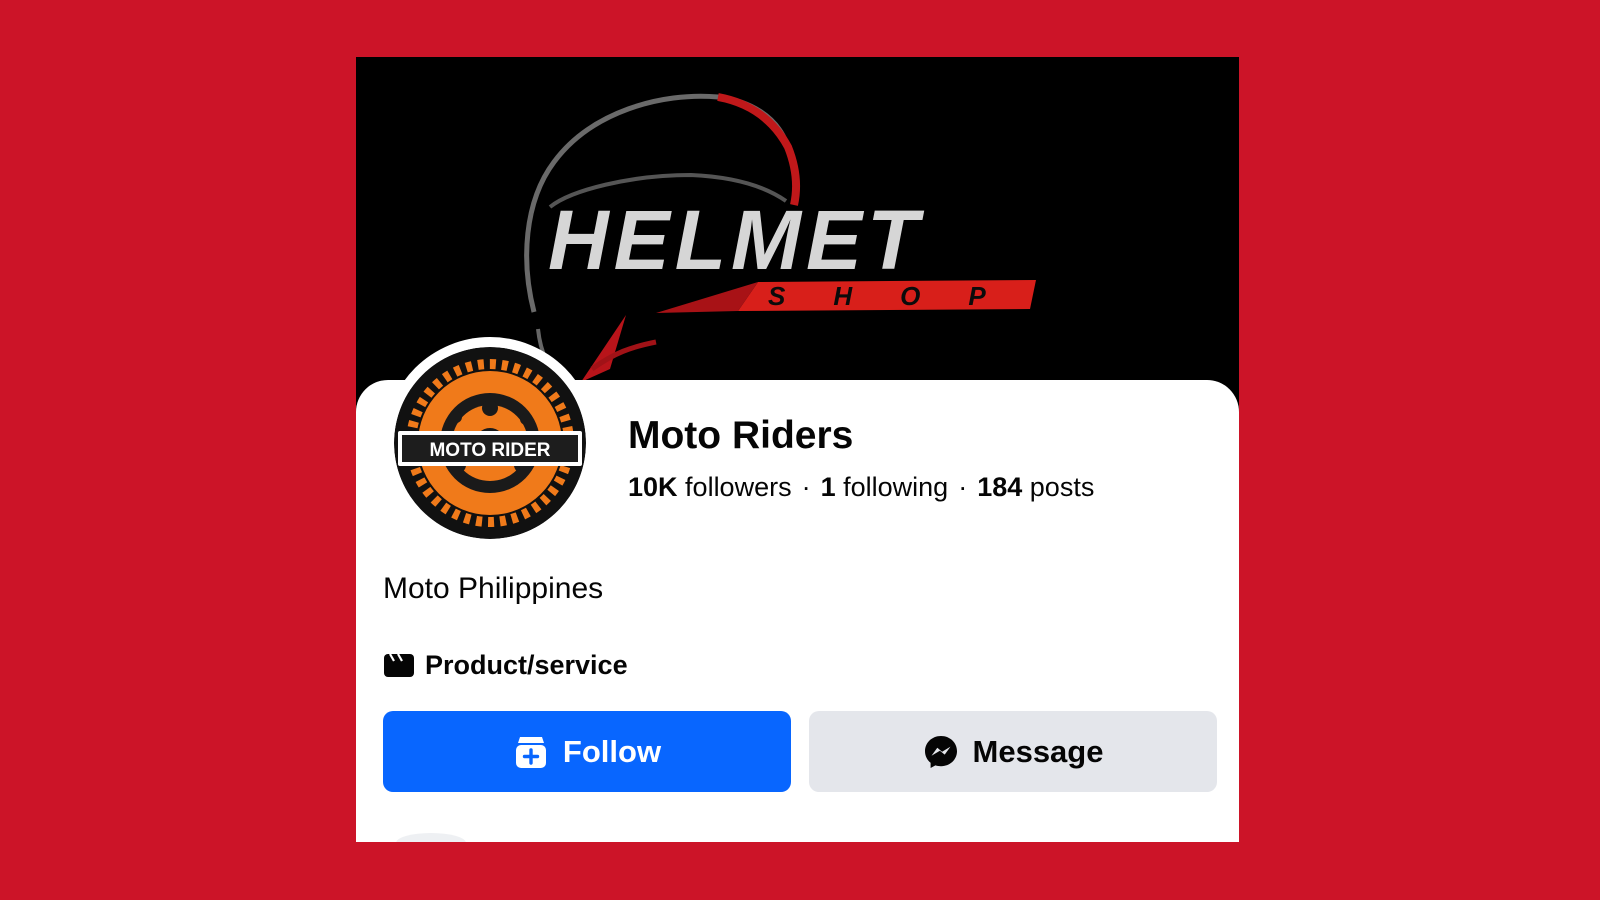 Image resolution: width=1600 pixels, height=900 pixels. Describe the element at coordinates (738, 487) in the screenshot. I see `followers-label: followers` at that location.